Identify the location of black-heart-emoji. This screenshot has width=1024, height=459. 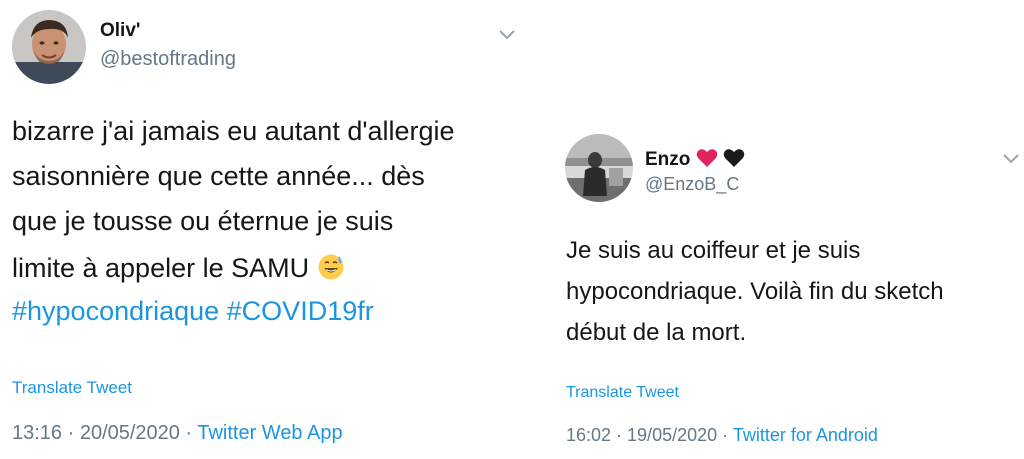
(734, 161).